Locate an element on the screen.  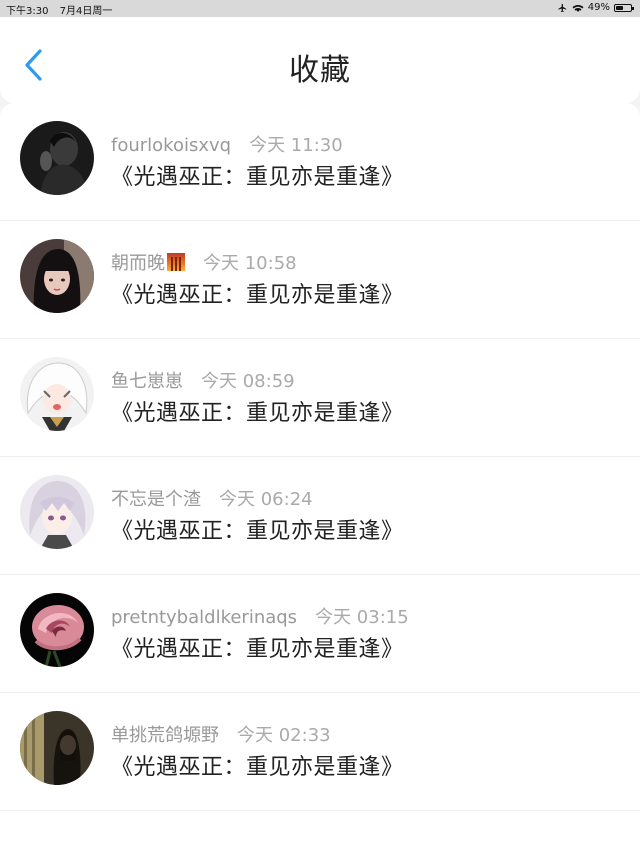
favorite-item: fourlokoisxvq 今天 11:30 《光遇巫正：重见亦是重逢》 is located at coordinates (320, 162).